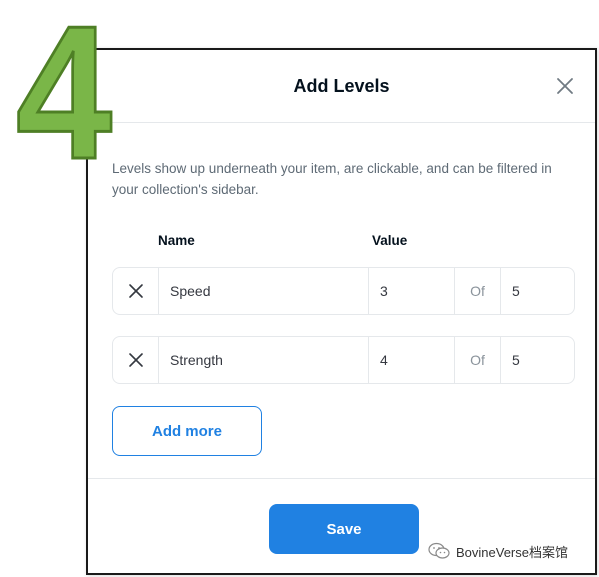 This screenshot has height=577, width=599. I want to click on close-icon, so click(565, 86).